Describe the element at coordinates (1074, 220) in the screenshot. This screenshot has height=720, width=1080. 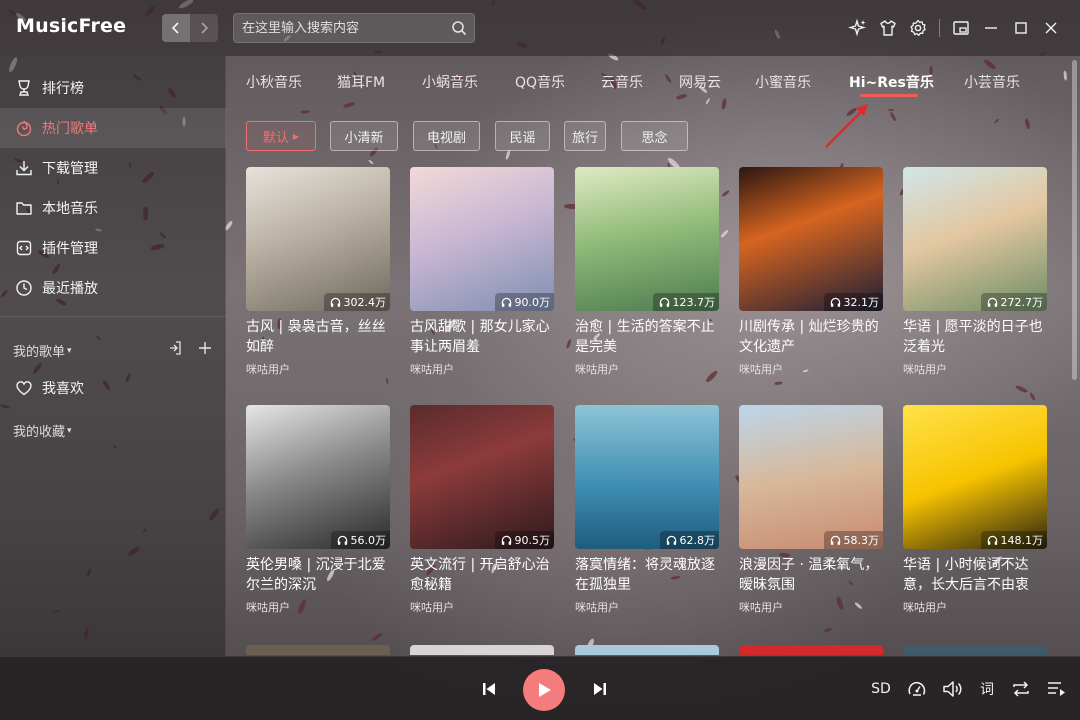
I see `scrollbar` at that location.